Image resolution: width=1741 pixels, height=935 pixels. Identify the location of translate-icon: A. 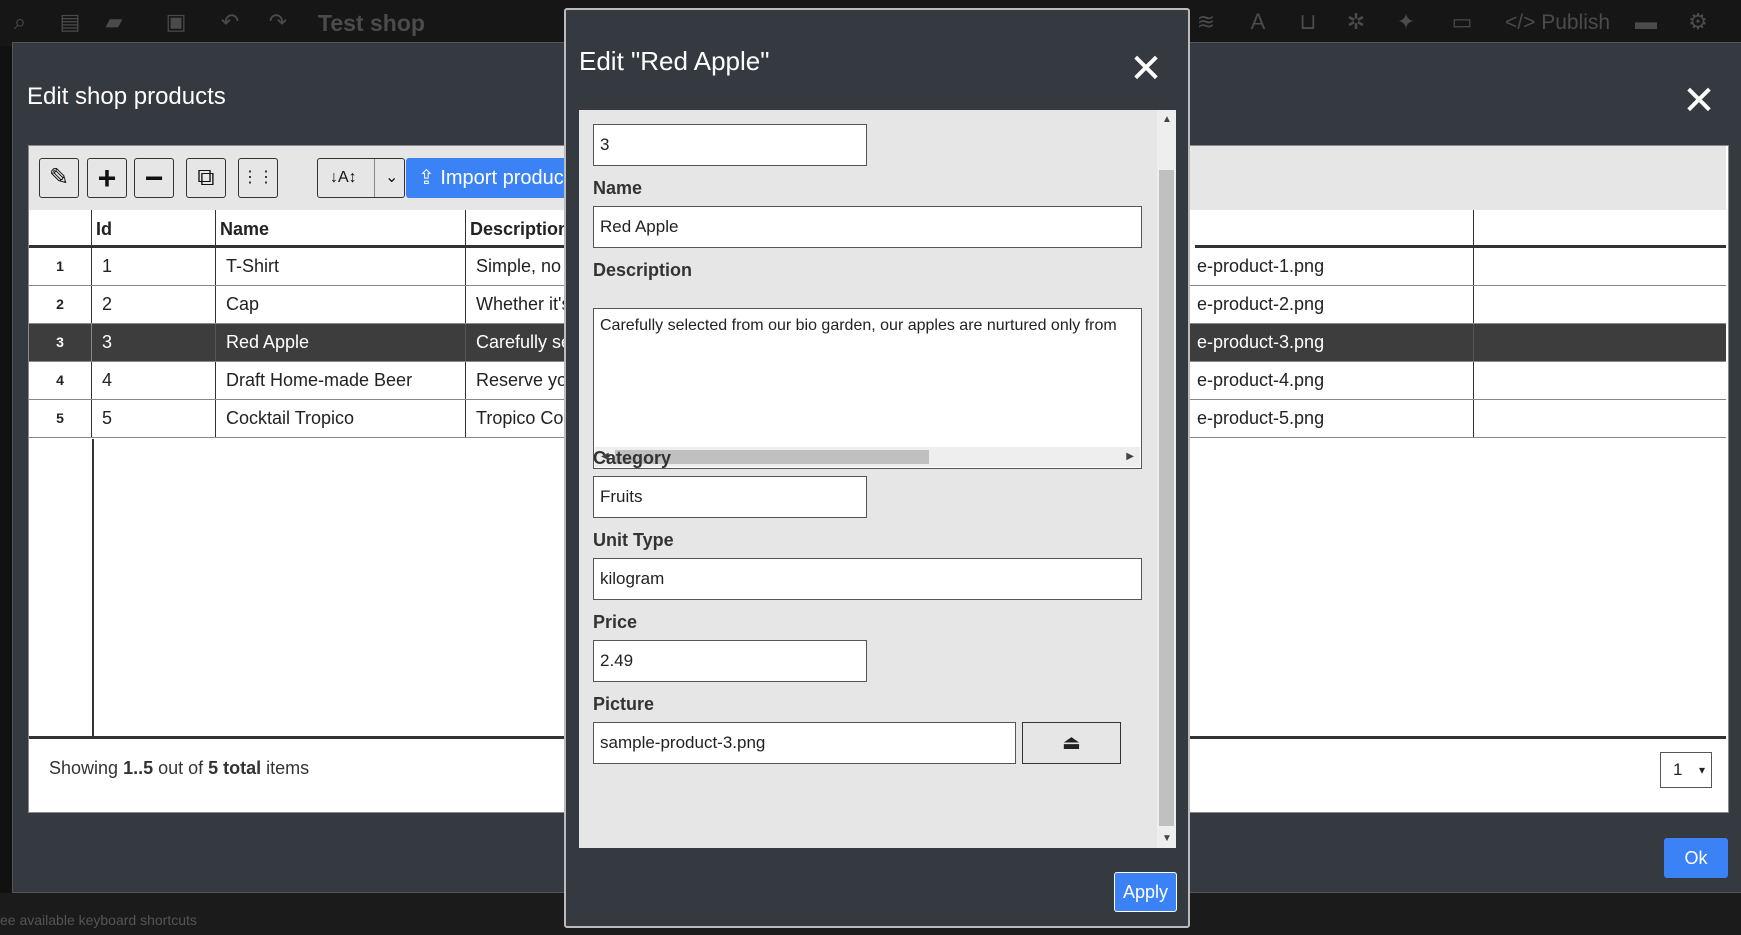
(1258, 21).